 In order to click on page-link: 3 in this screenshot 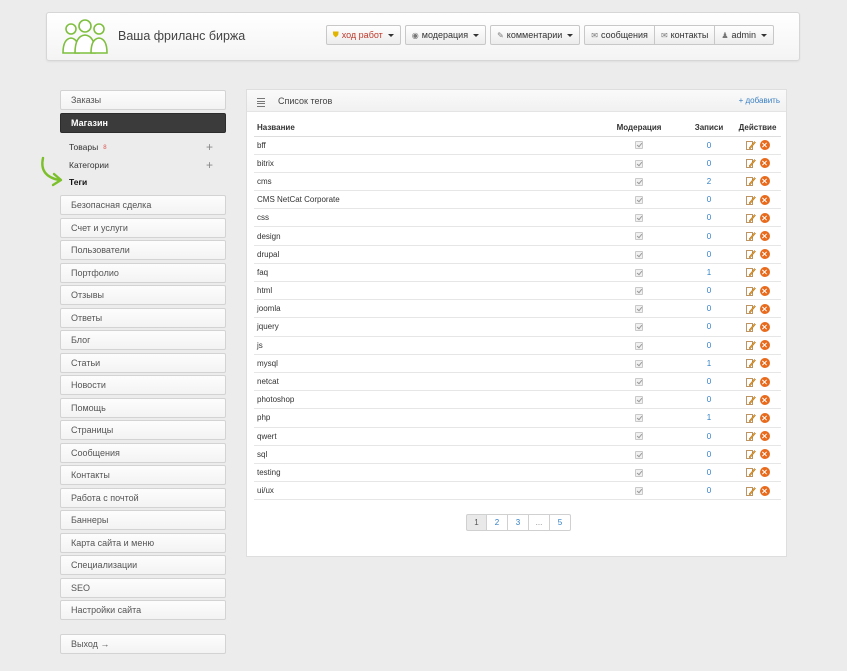, I will do `click(518, 522)`.